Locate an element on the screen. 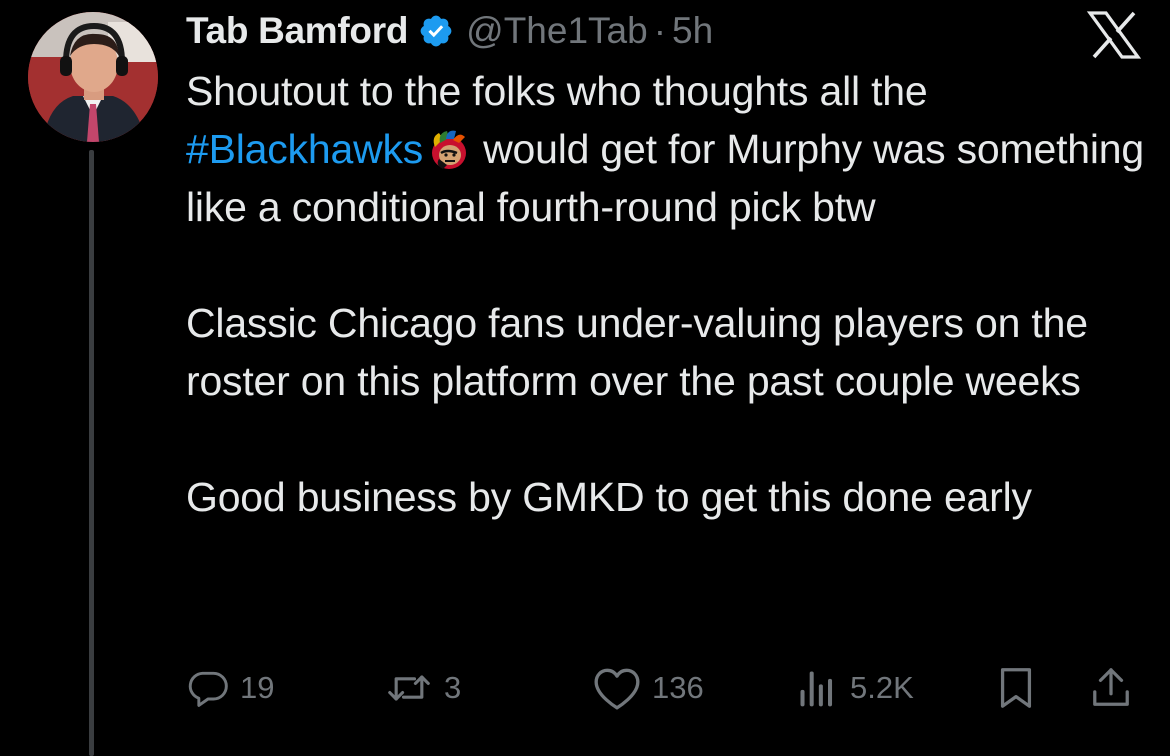 The image size is (1170, 756). bookmark-icon is located at coordinates (1016, 688).